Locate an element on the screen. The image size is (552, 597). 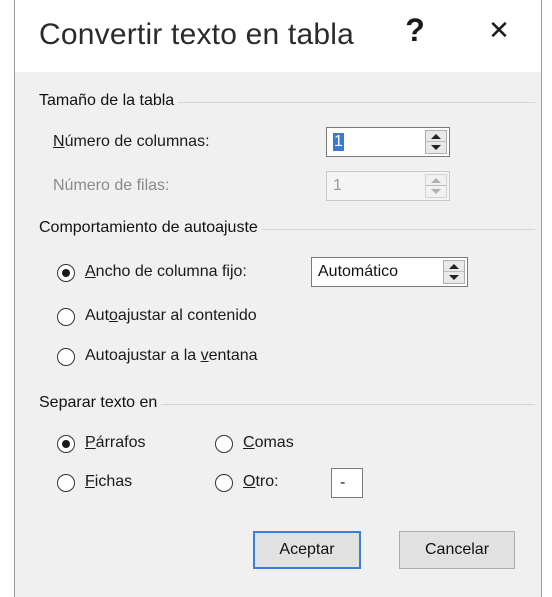
fixed-width-decrement-button is located at coordinates (454, 277).